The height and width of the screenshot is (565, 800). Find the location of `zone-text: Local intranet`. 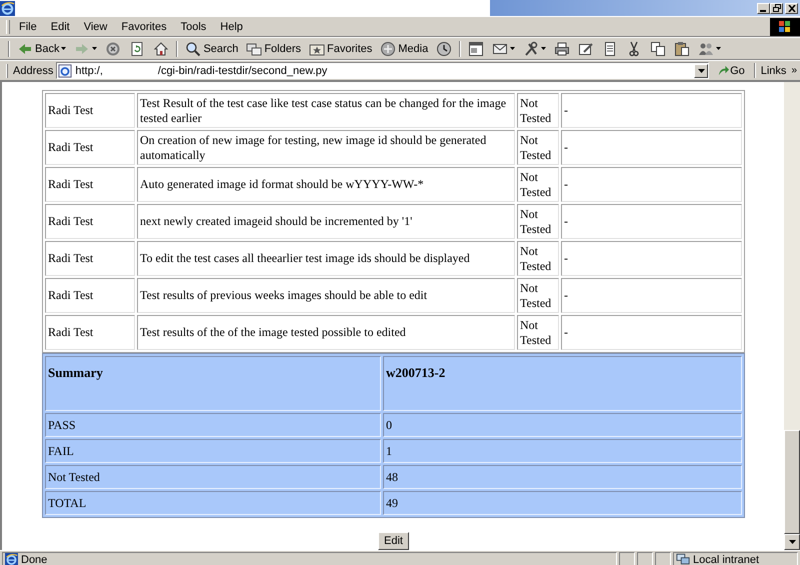

zone-text: Local intranet is located at coordinates (726, 559).